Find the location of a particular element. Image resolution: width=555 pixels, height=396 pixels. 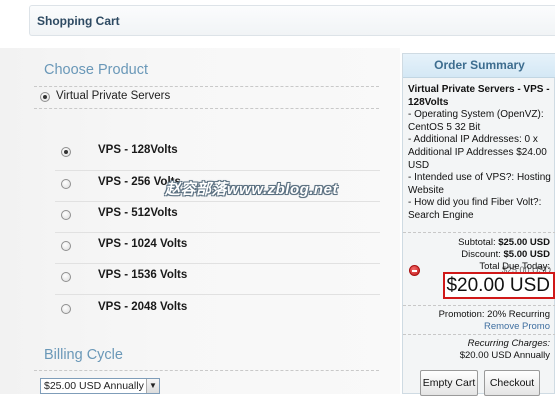

recurring-value: $20.00 USD Annually is located at coordinates (504, 355).